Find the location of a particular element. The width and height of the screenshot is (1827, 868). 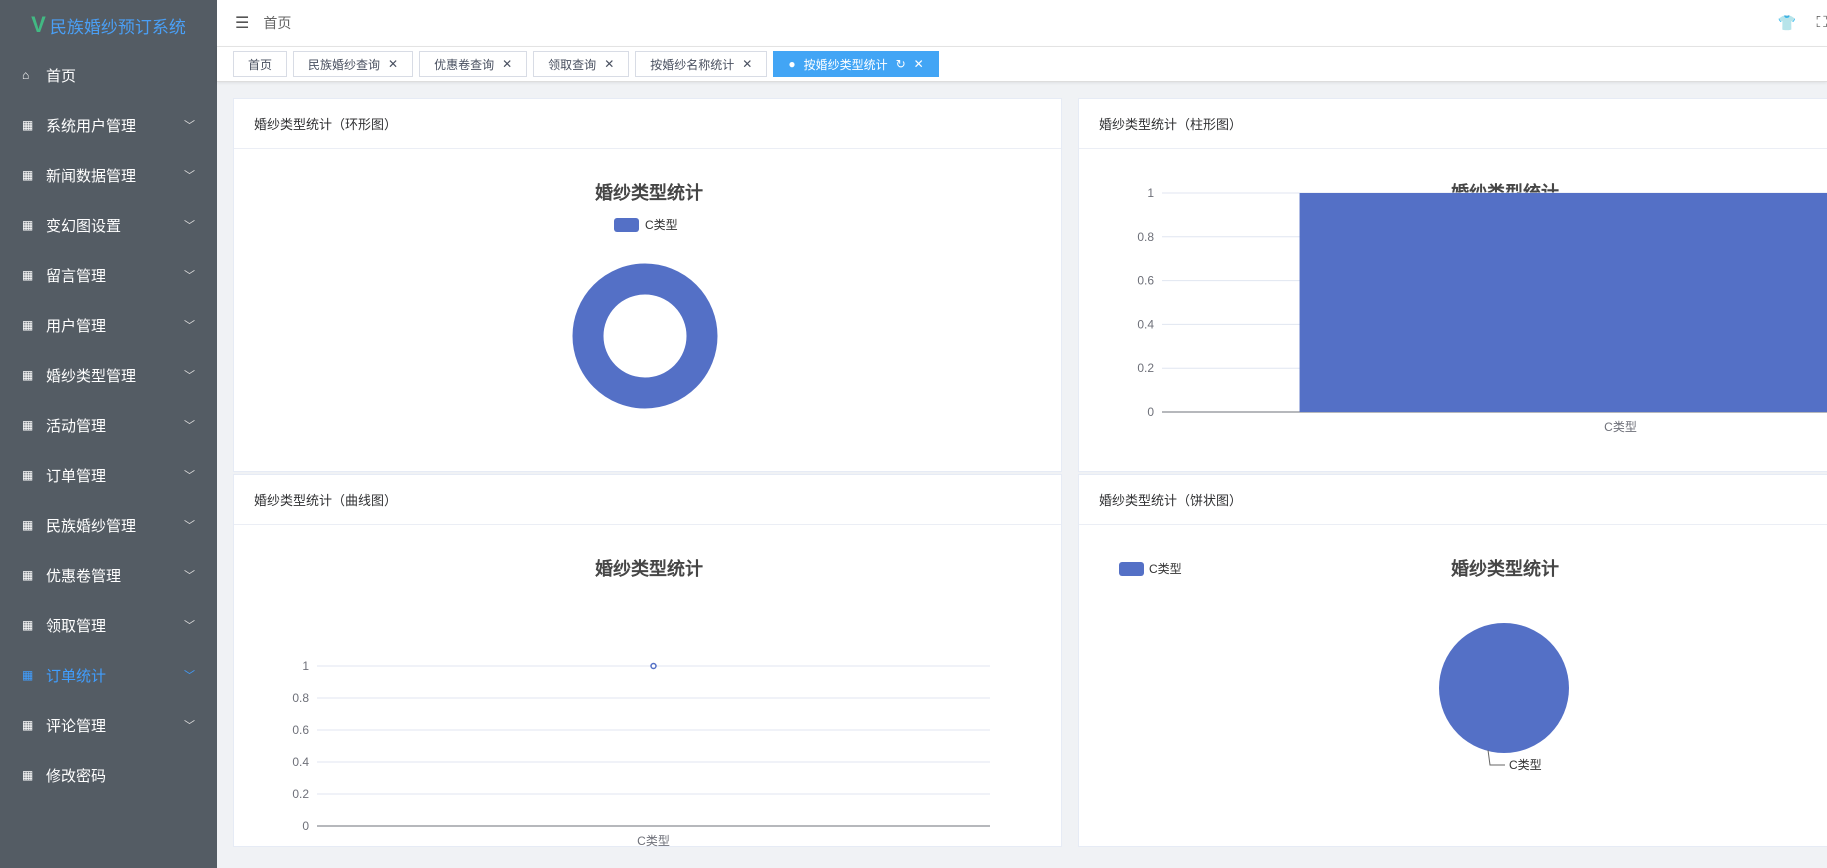

breadcrumb: 首页 is located at coordinates (277, 23).